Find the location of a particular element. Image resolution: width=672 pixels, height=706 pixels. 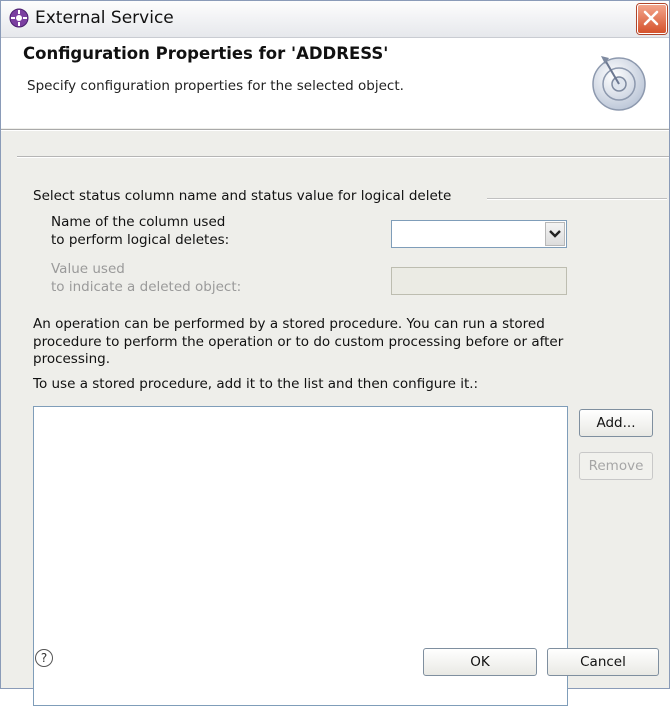

logical-delete-column-select is located at coordinates (479, 234).